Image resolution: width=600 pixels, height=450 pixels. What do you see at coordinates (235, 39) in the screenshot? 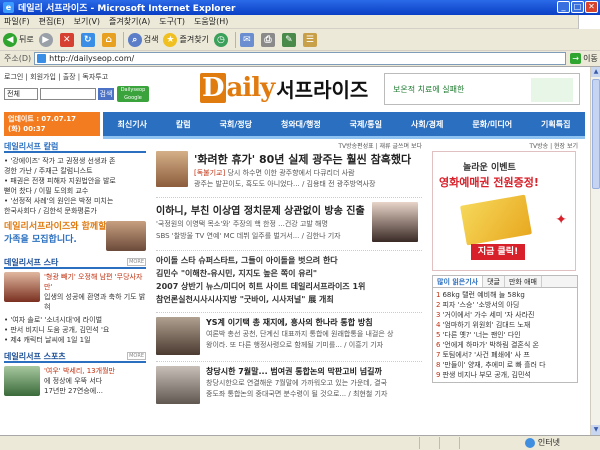
I see `toolbar-separator` at bounding box center [235, 39].